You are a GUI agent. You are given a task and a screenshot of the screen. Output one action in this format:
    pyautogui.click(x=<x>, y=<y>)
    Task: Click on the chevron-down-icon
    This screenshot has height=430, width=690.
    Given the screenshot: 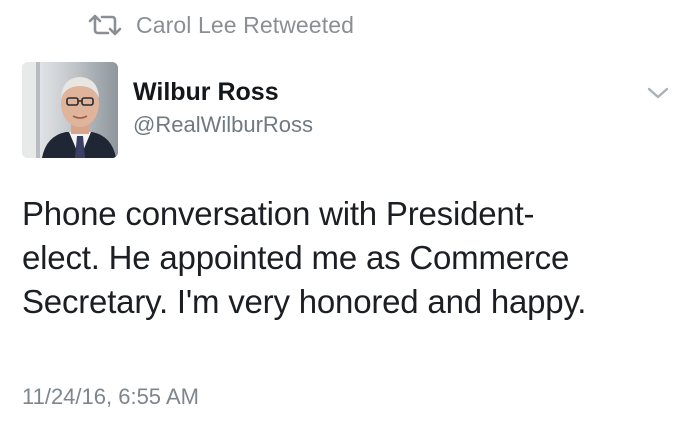 What is the action you would take?
    pyautogui.click(x=658, y=93)
    